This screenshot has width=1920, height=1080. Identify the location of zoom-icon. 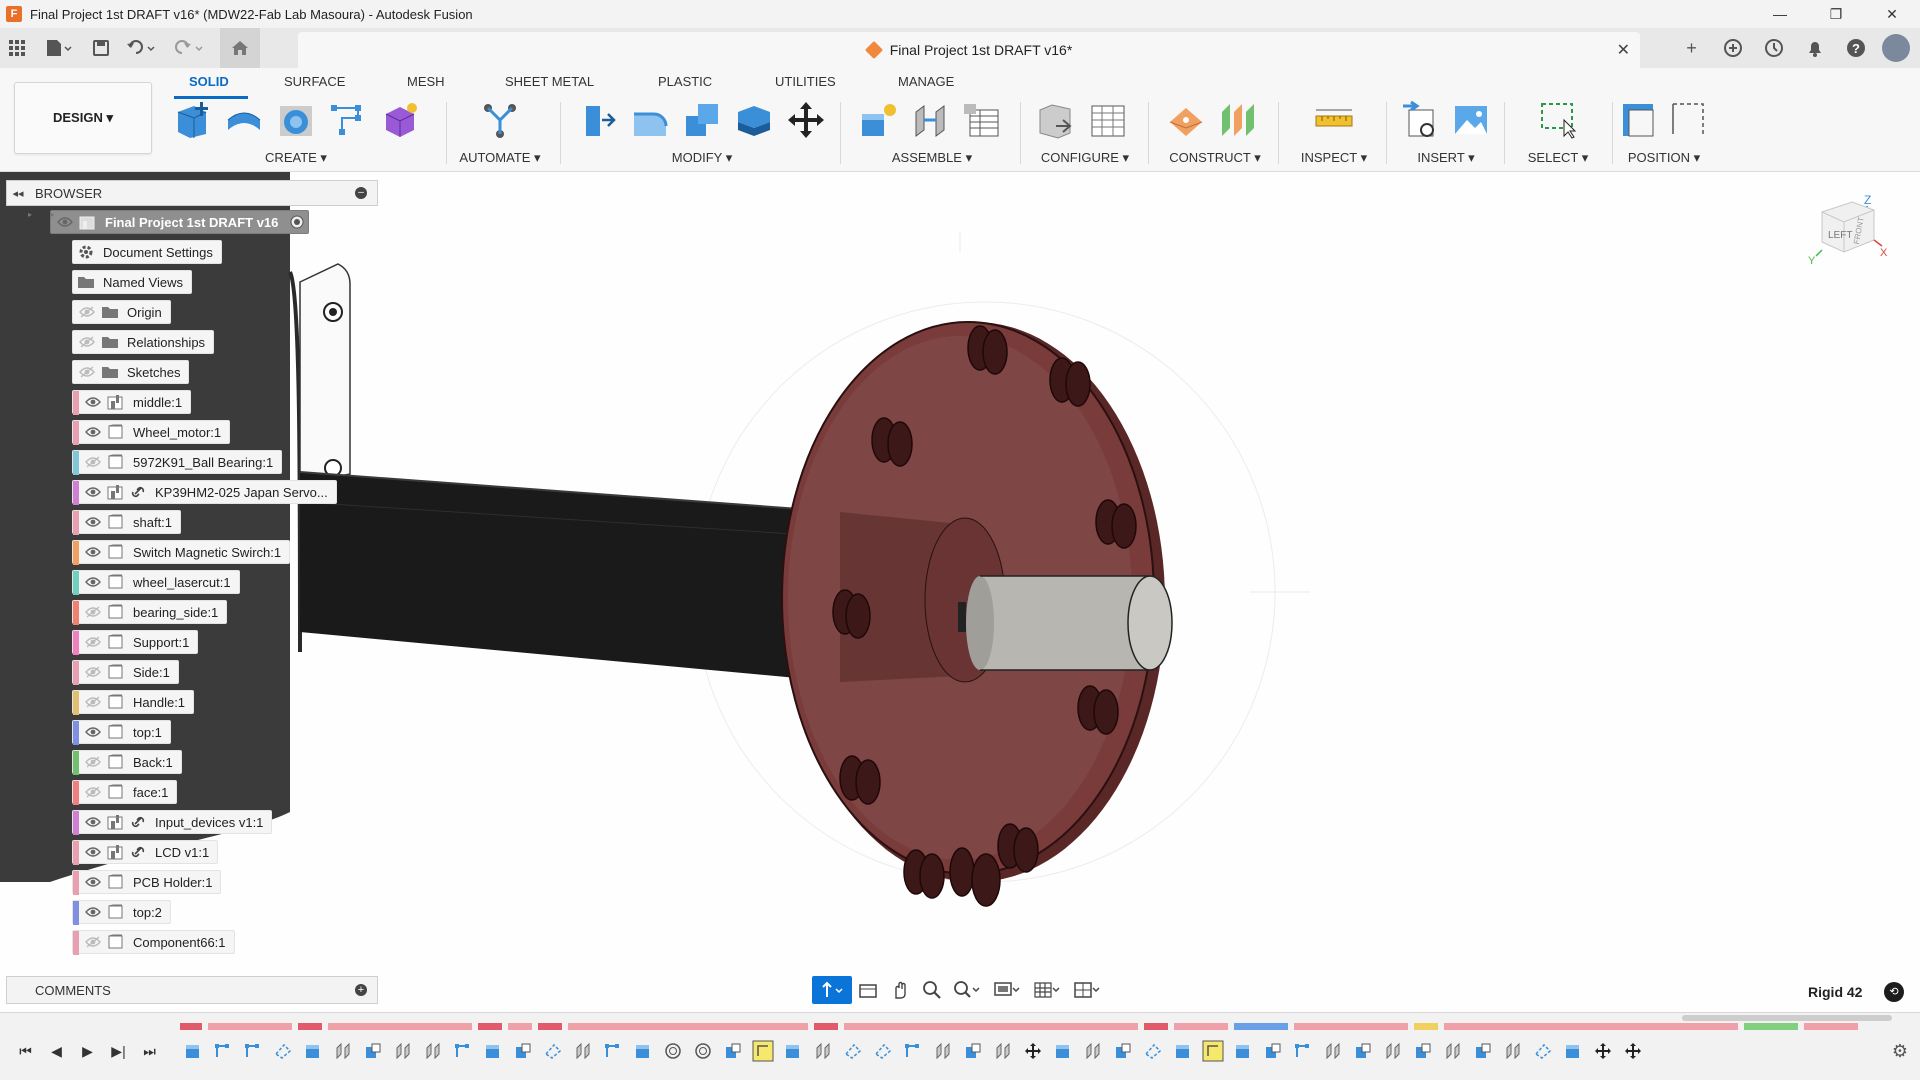
(932, 990).